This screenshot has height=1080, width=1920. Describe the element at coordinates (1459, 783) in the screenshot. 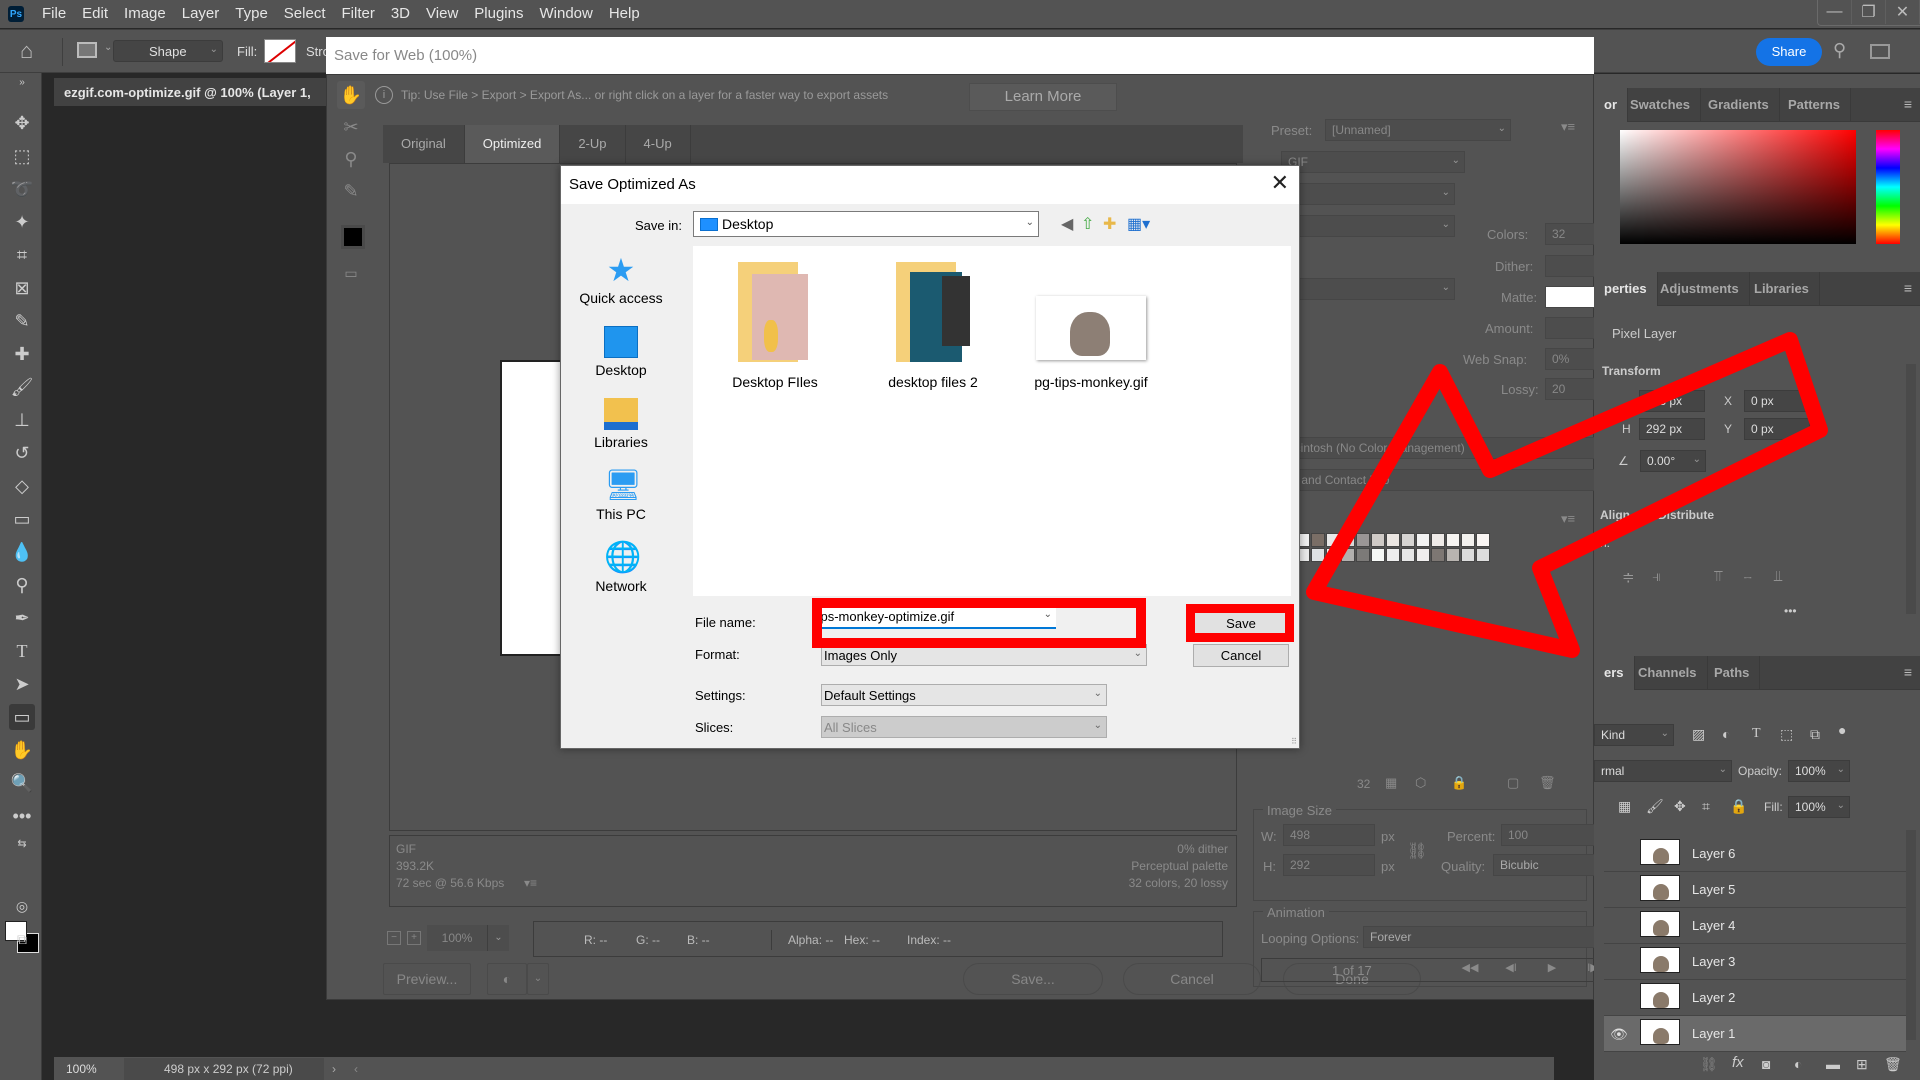

I see `lock-color-icon: 🔒` at that location.